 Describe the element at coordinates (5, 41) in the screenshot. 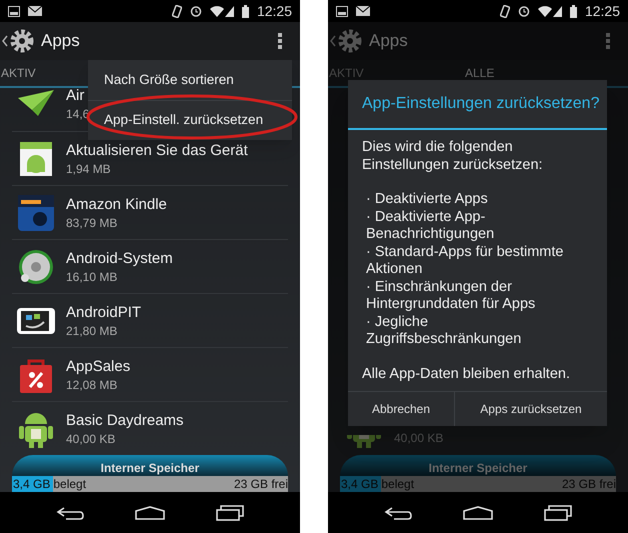

I see `back-caret-icon` at that location.